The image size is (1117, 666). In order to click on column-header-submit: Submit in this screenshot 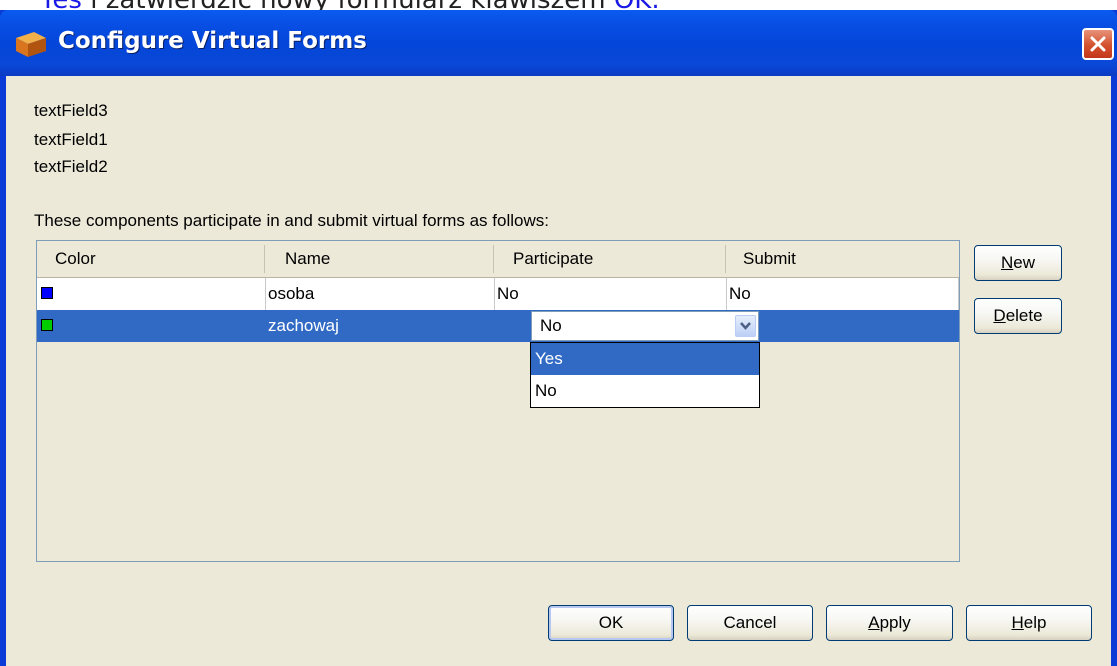, I will do `click(769, 259)`.